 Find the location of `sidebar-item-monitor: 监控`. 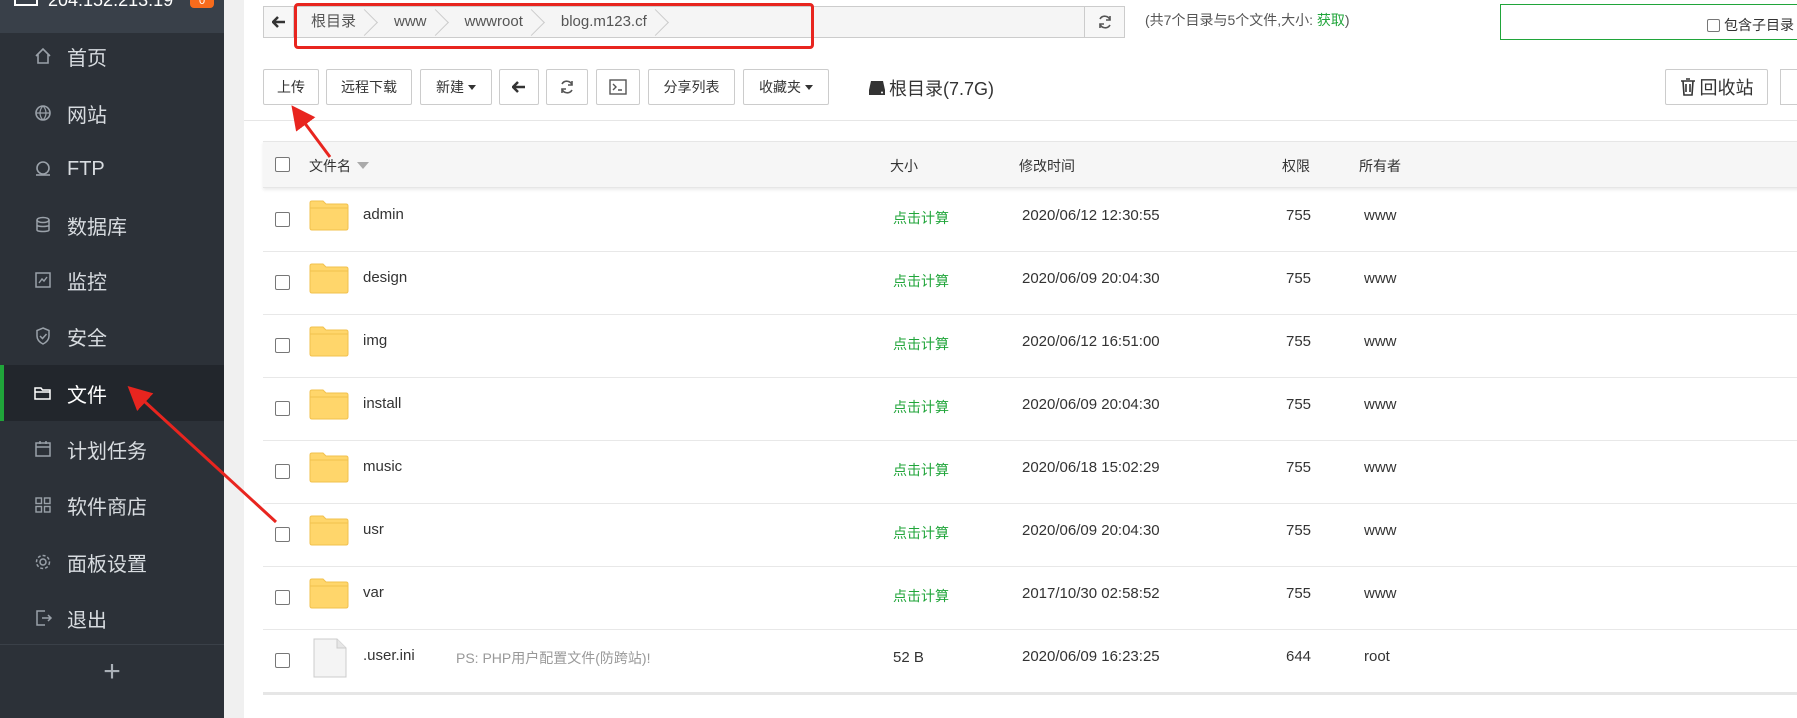

sidebar-item-monitor: 监控 is located at coordinates (112, 280).